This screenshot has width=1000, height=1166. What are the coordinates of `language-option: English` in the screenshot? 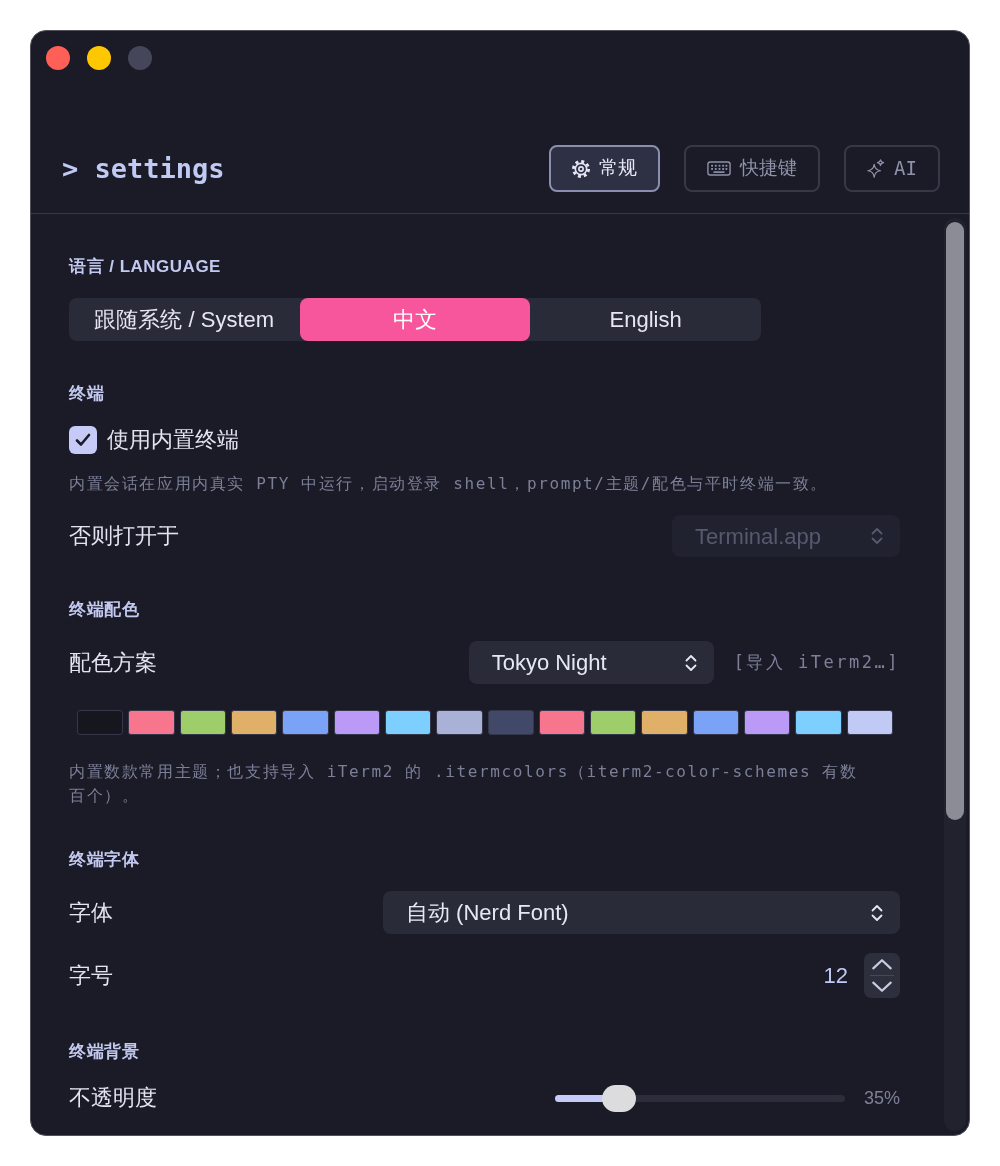 It's located at (645, 319).